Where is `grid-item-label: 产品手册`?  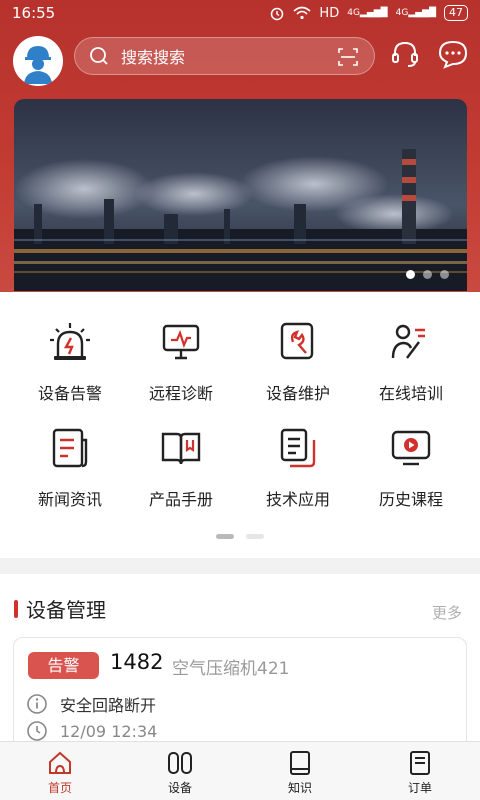 grid-item-label: 产品手册 is located at coordinates (180, 499).